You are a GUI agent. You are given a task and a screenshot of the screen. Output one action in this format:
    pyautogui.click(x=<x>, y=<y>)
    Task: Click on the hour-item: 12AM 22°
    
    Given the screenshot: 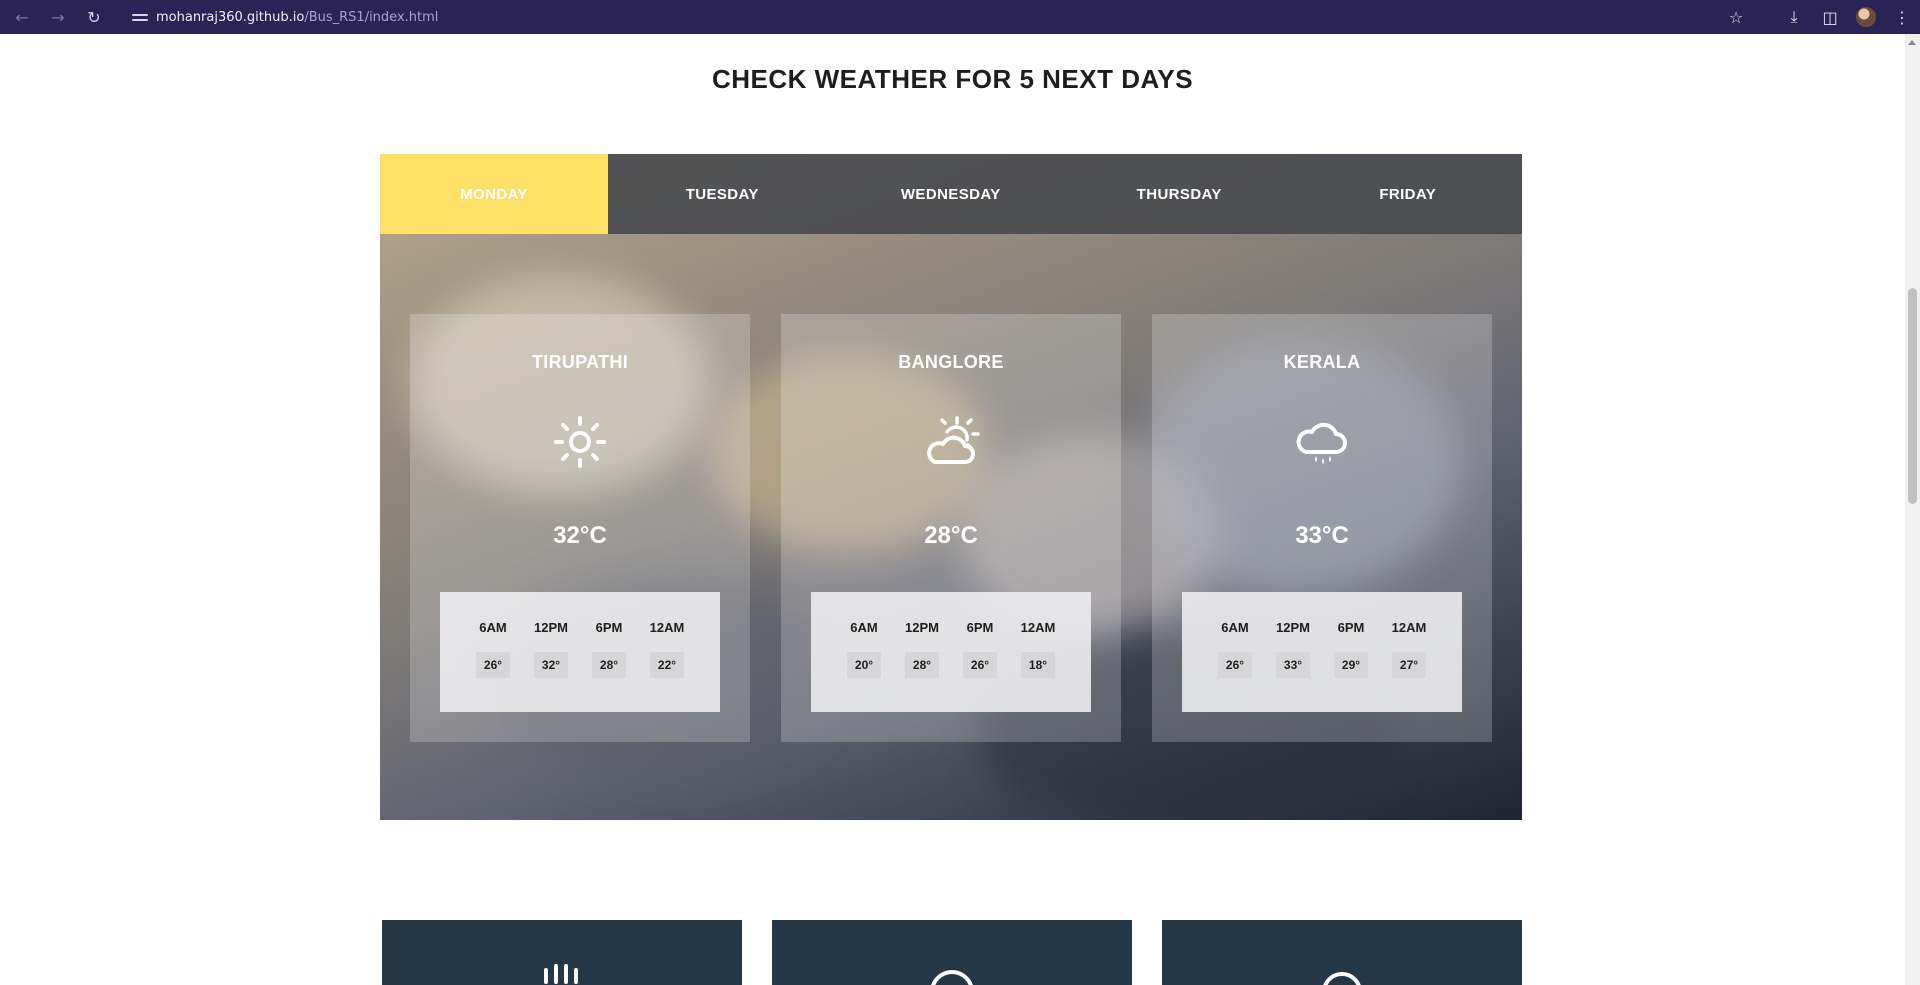 What is the action you would take?
    pyautogui.click(x=667, y=666)
    